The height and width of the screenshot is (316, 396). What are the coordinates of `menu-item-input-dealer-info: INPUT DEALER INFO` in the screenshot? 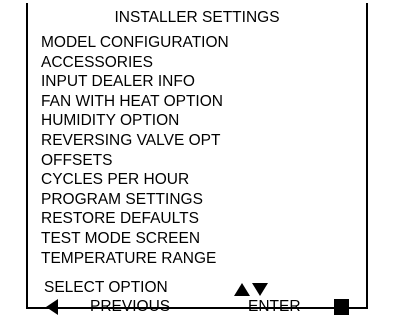 It's located at (135, 82).